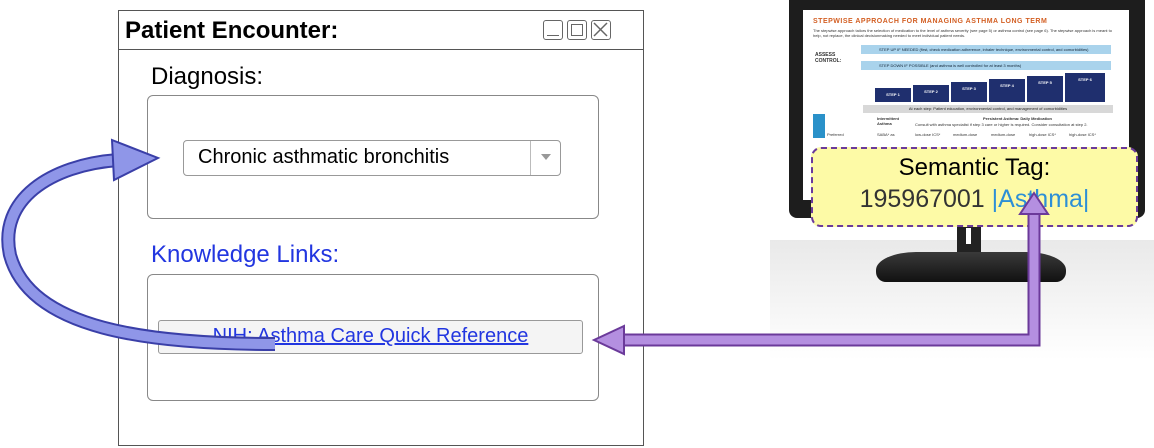  Describe the element at coordinates (138, 252) in the screenshot. I see `blue-curved-arrow` at that location.